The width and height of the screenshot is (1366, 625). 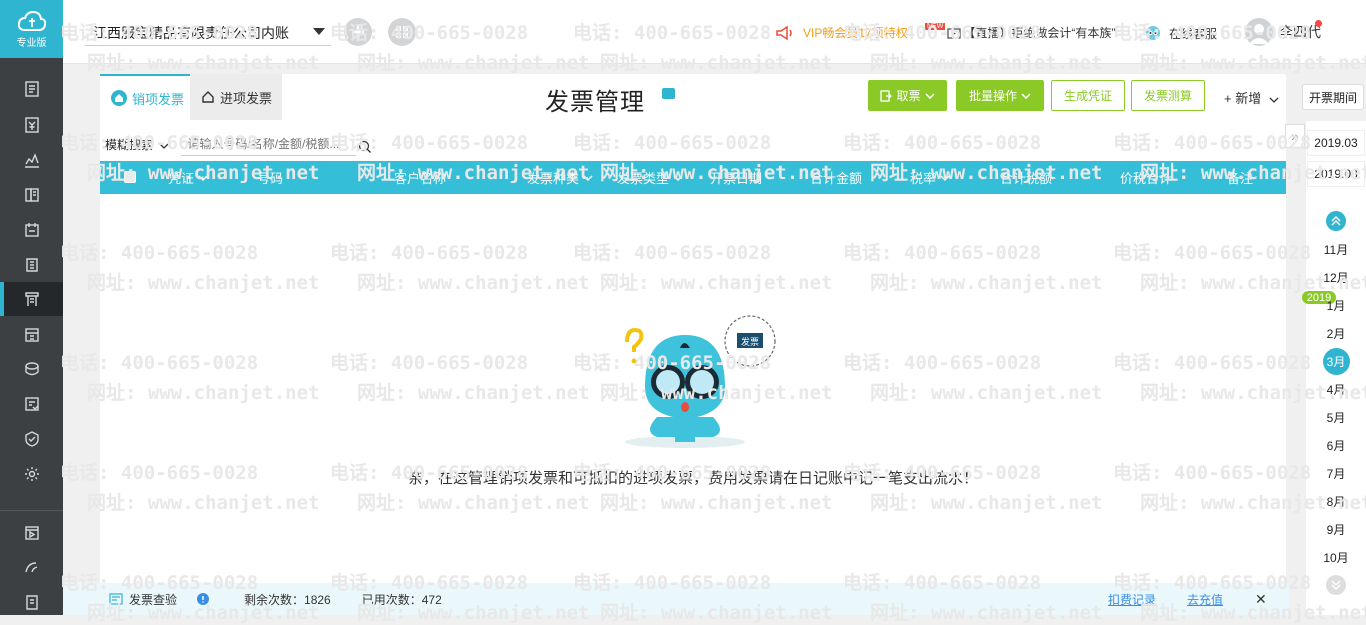 I want to click on report-chart-icon, so click(x=31, y=160).